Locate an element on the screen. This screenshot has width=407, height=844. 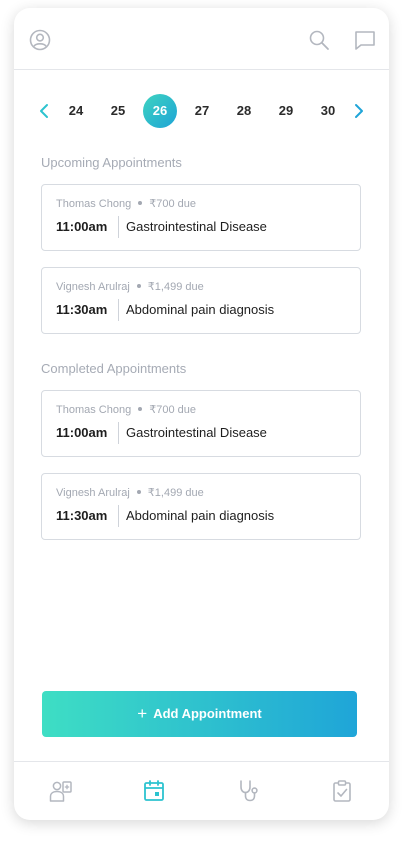
chevron-left-icon is located at coordinates (45, 111).